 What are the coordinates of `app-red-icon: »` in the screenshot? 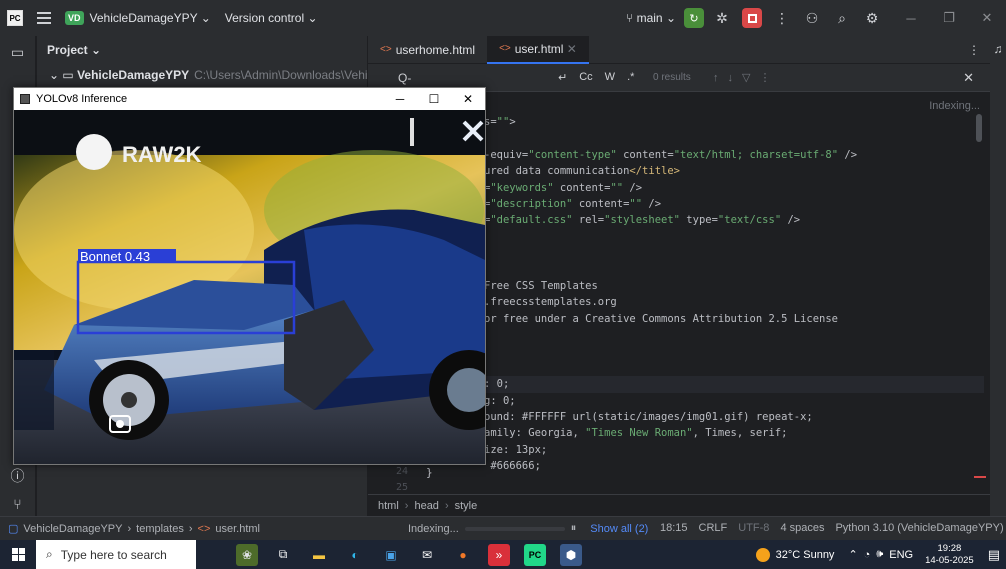 It's located at (499, 554).